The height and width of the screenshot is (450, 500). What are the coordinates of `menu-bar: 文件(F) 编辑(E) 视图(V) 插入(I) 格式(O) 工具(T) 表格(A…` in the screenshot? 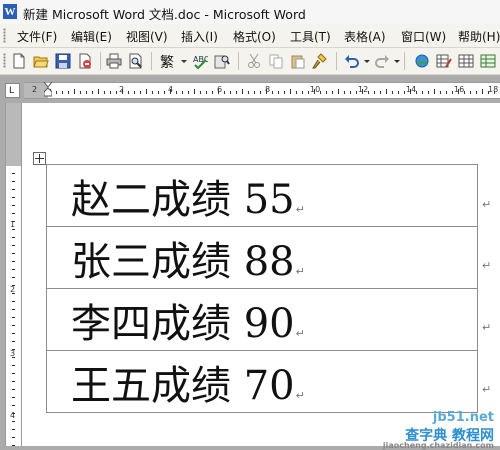 It's located at (250, 36).